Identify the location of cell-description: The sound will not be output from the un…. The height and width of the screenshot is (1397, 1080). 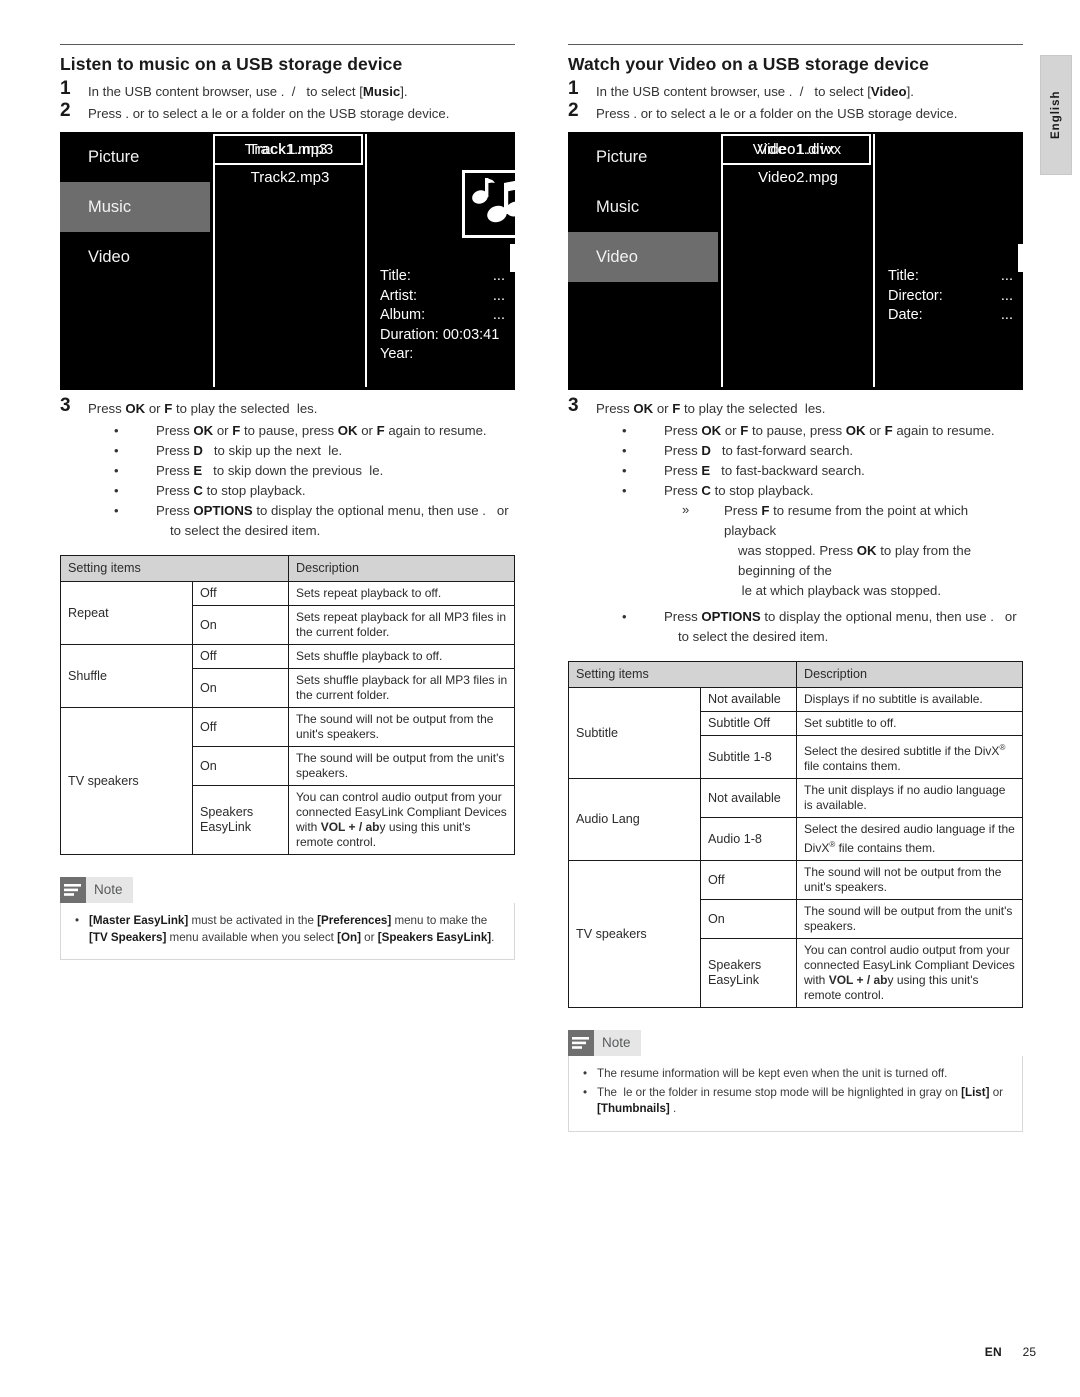
(909, 880).